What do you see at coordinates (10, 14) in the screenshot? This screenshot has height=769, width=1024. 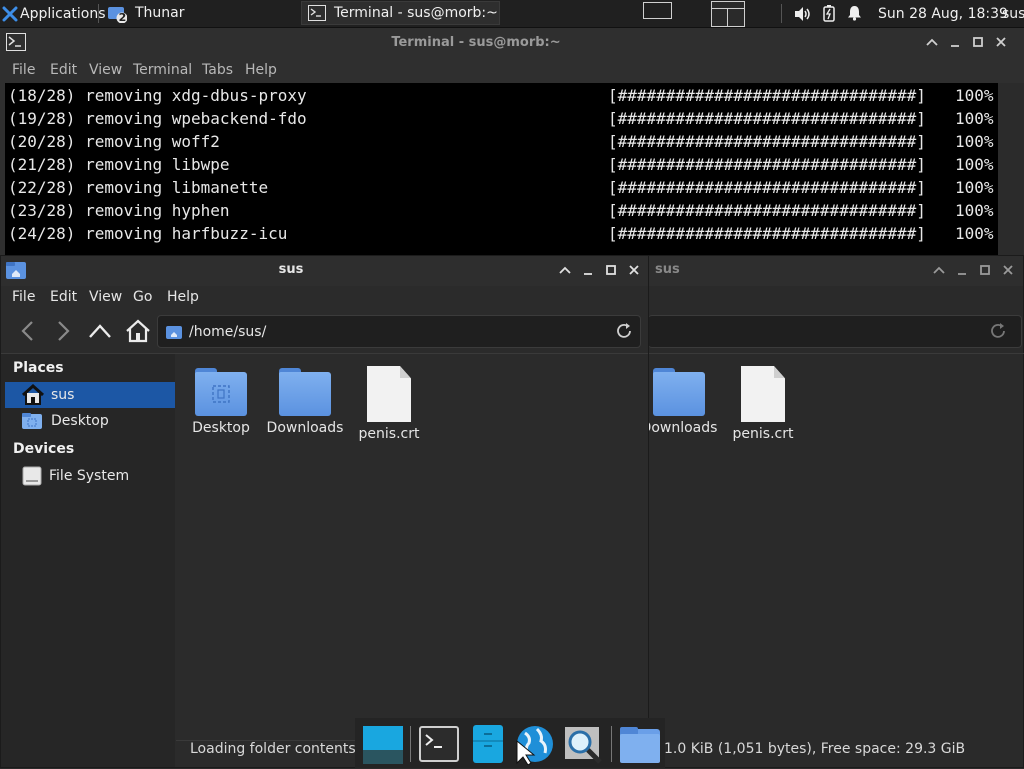 I see `xfce-logo-icon` at bounding box center [10, 14].